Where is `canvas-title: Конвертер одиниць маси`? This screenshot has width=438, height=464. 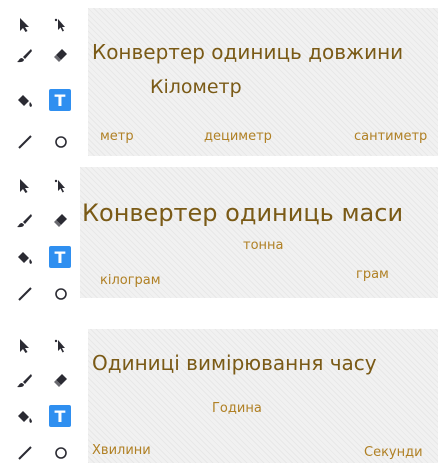
canvas-title: Конвертер одиниць маси is located at coordinates (242, 213).